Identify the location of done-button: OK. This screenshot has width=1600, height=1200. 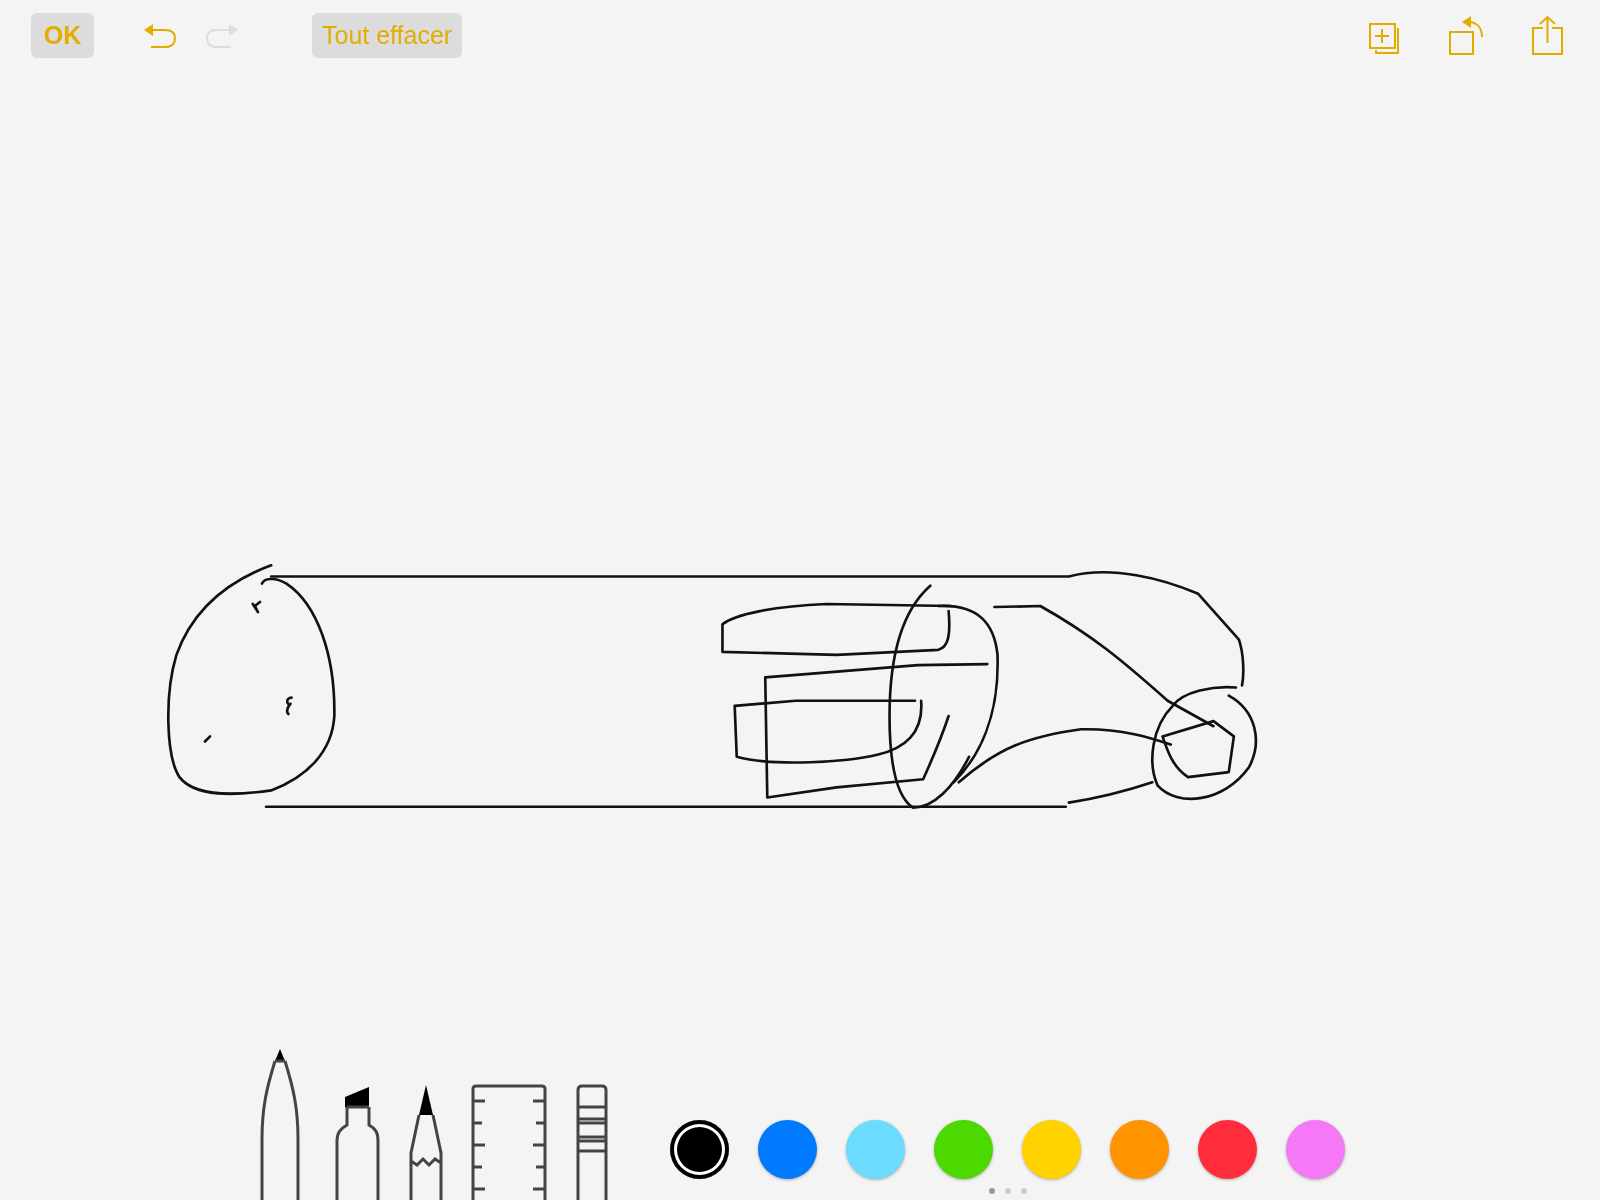
(62, 35).